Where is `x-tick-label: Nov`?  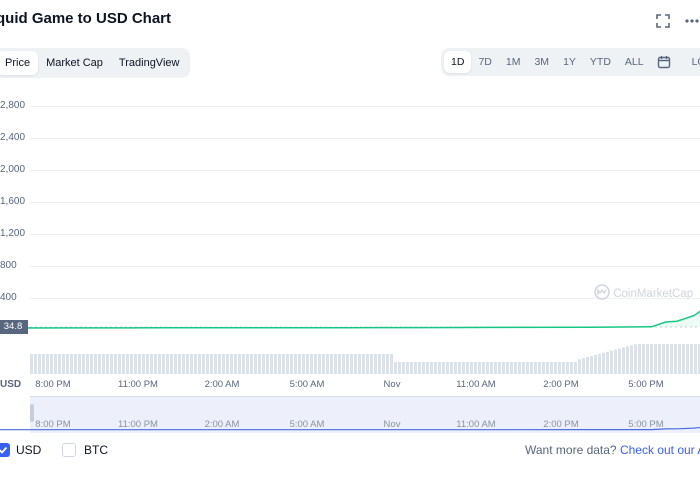
x-tick-label: Nov is located at coordinates (392, 384).